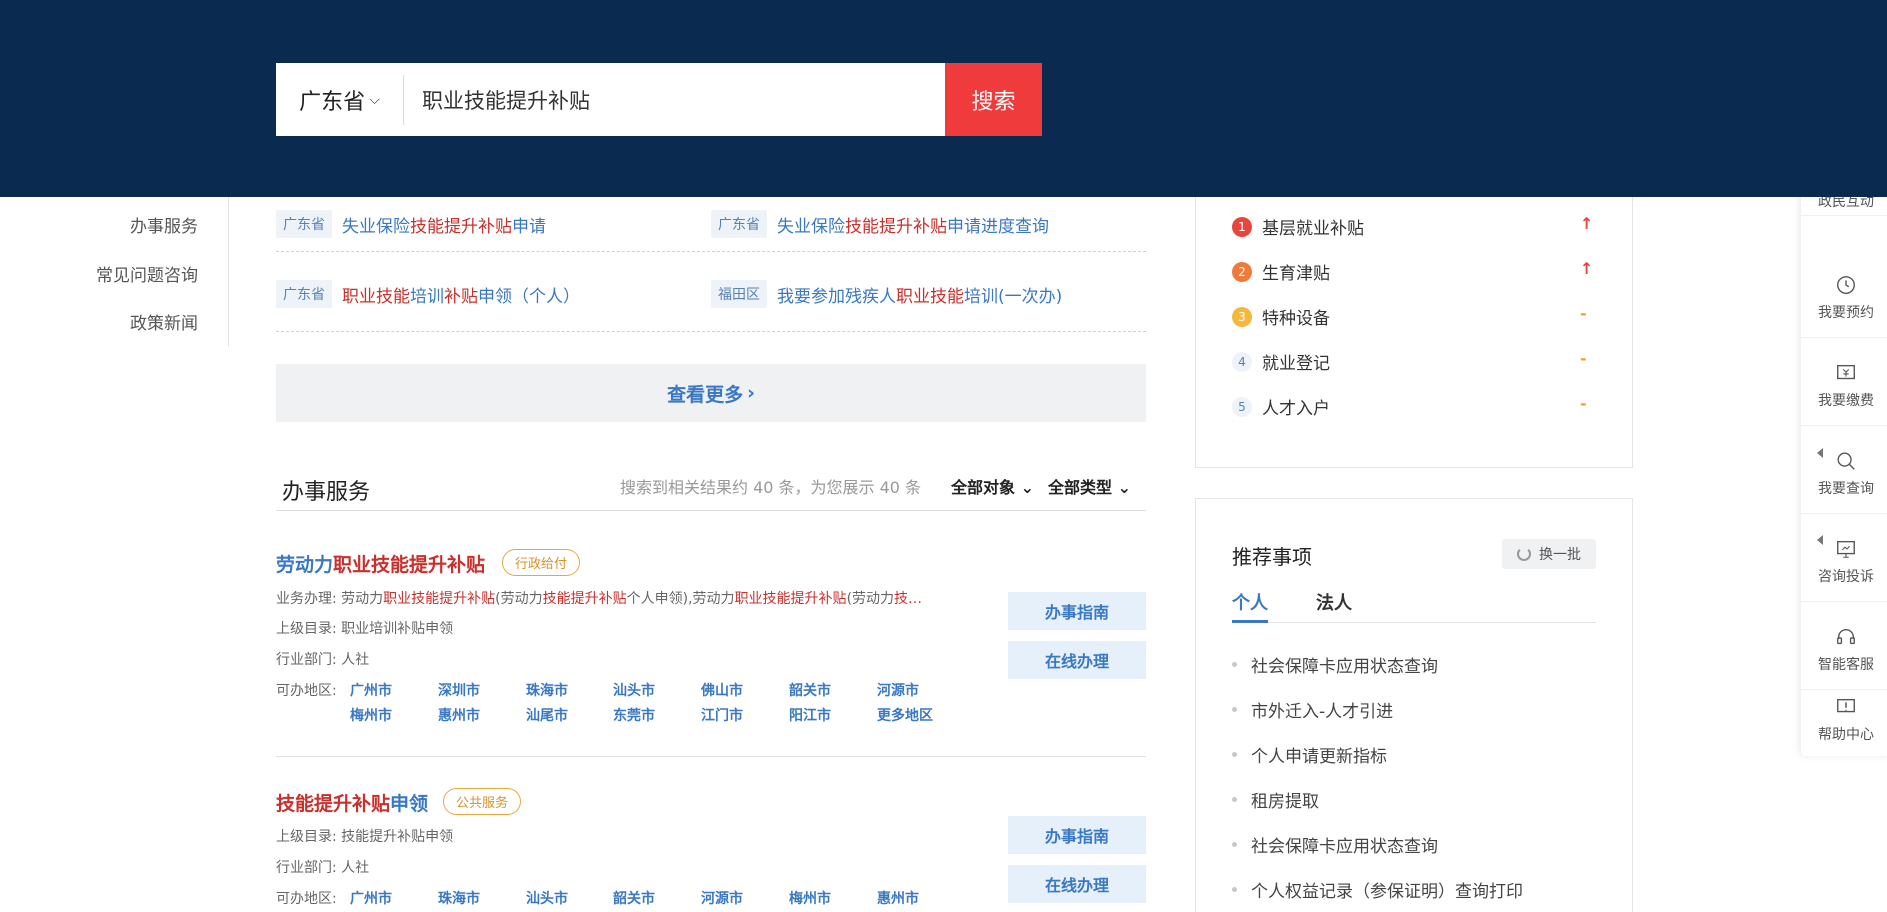 Image resolution: width=1887 pixels, height=912 pixels. I want to click on city-link: 江门市, so click(722, 715).